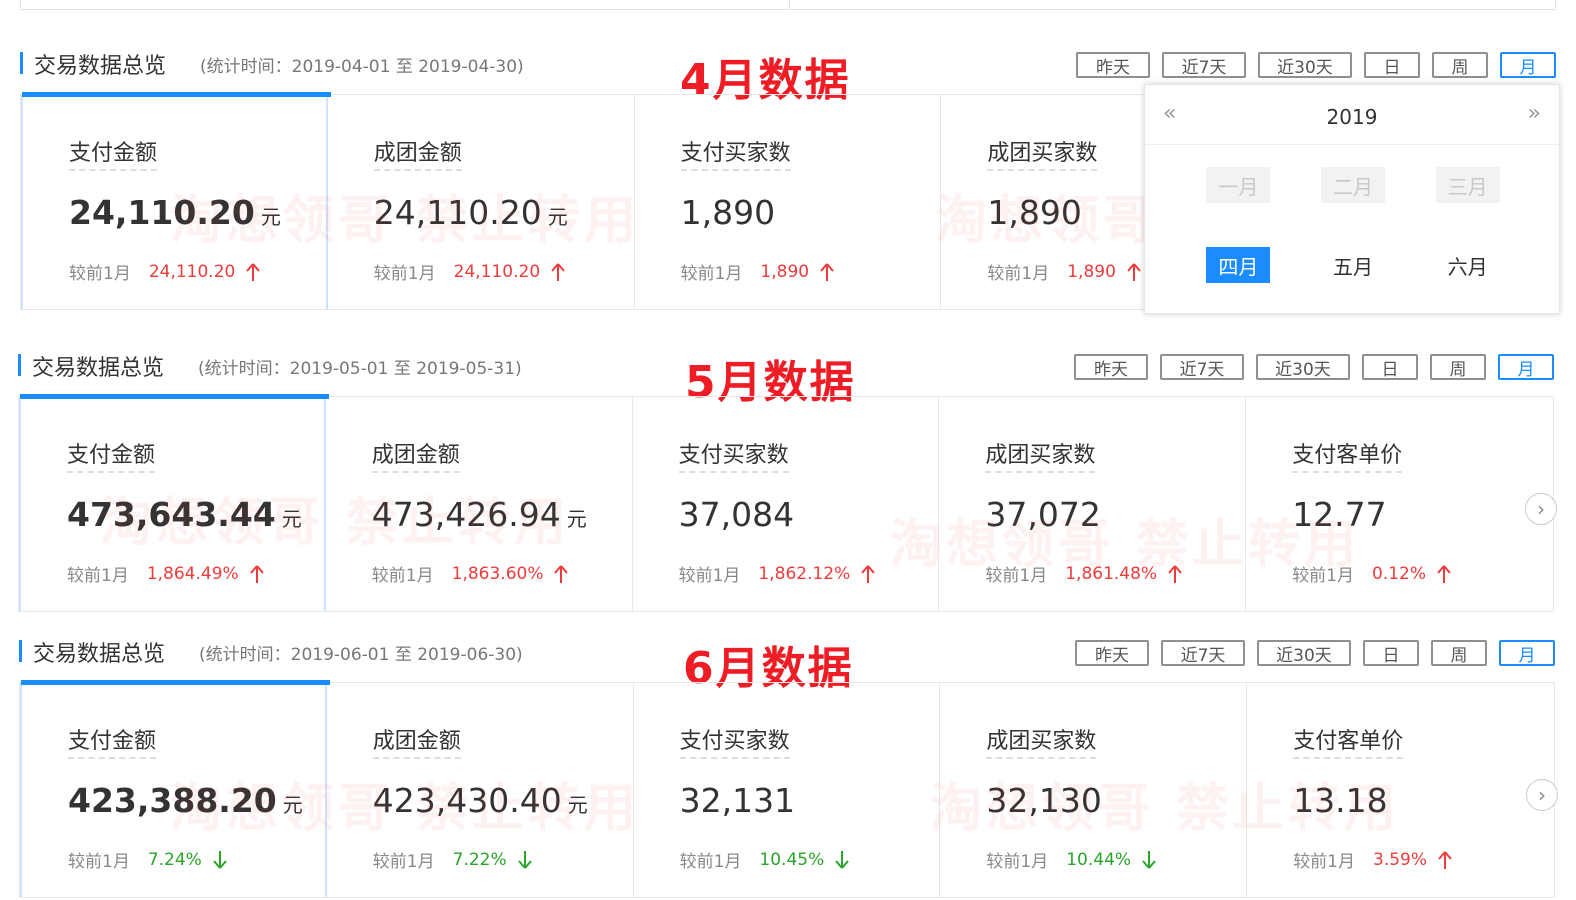  What do you see at coordinates (788, 202) in the screenshot?
I see `card-pay-buyers: 支付买家数 1,890 较前1月 1,890` at bounding box center [788, 202].